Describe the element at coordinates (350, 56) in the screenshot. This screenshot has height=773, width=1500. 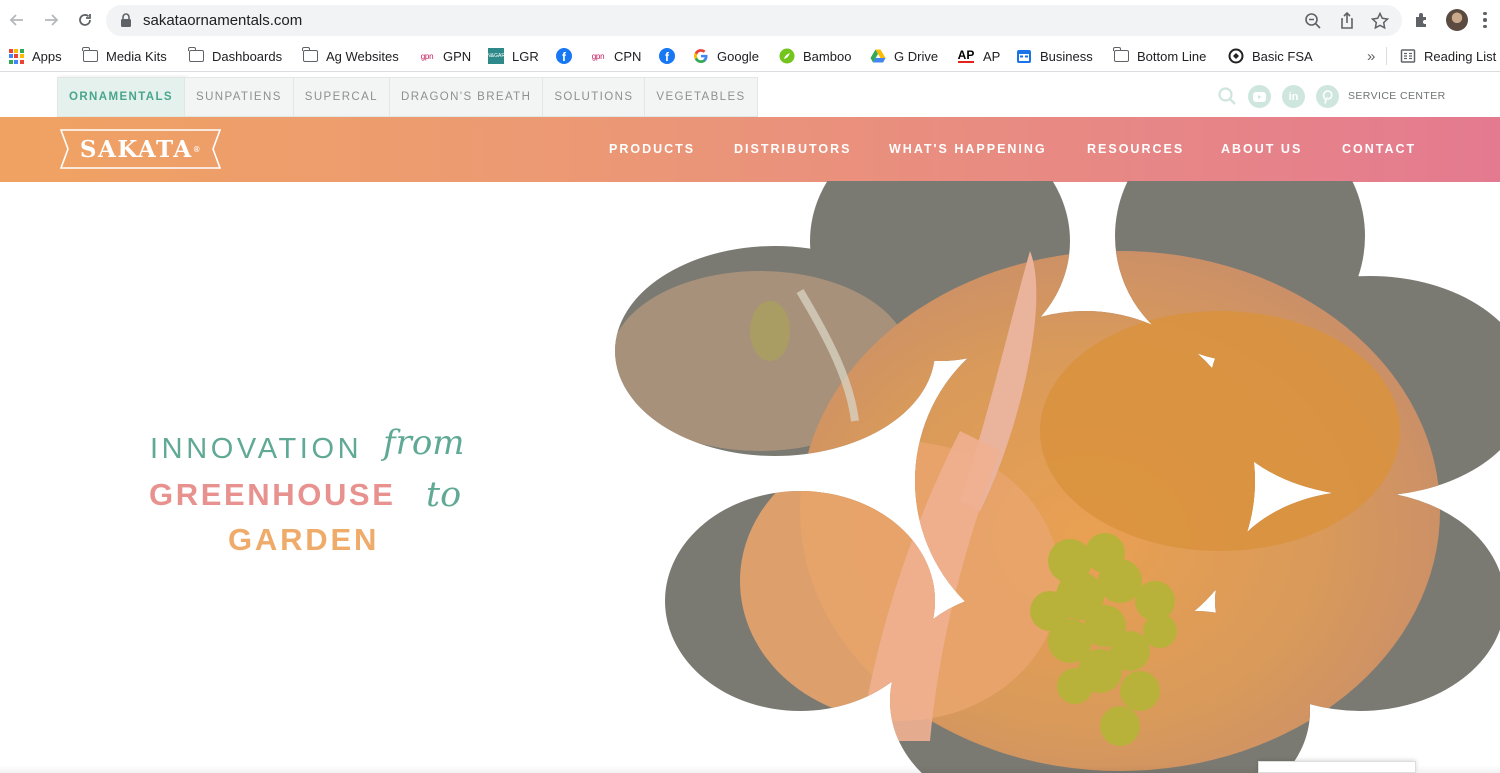
I see `bookmark-ag-websites: Ag Websites` at that location.